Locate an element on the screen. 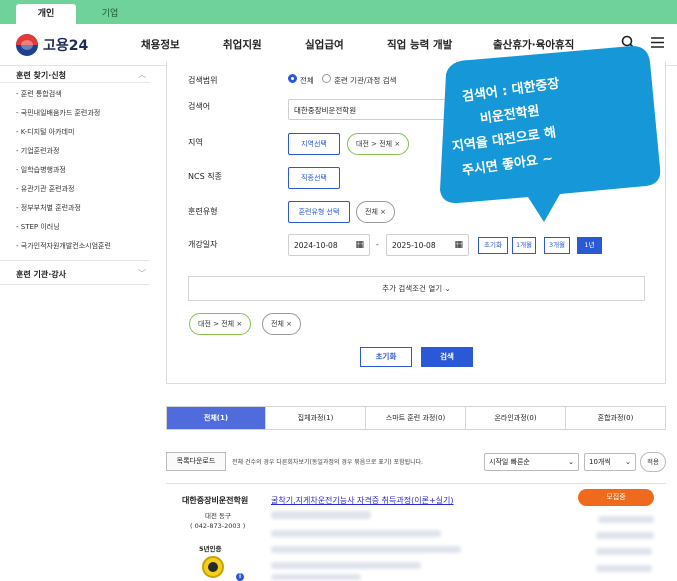 This screenshot has height=581, width=677. apply-button: 적용 is located at coordinates (653, 462).